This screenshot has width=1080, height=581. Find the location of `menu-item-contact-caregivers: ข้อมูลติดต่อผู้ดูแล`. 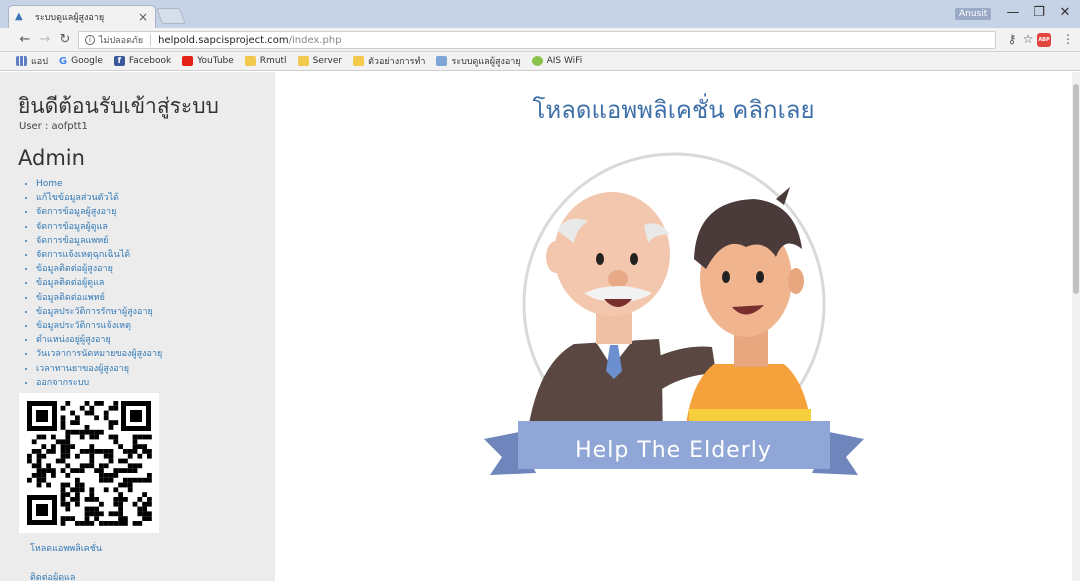

menu-item-contact-caregivers: ข้อมูลติดต่อผู้ดูแล is located at coordinates (99, 283).